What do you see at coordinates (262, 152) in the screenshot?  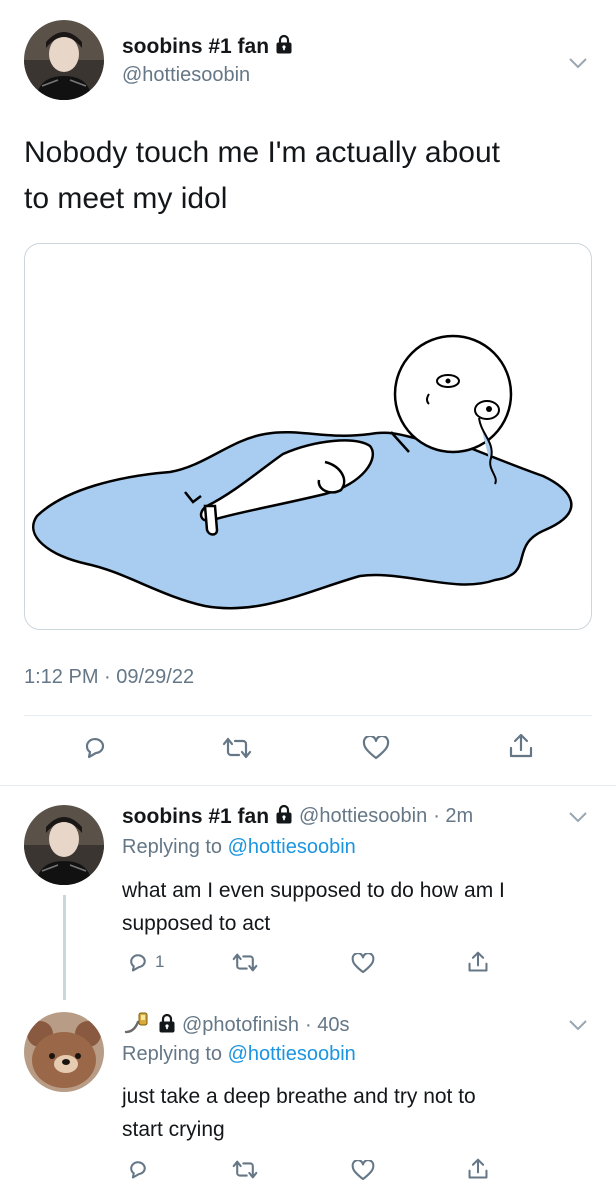 I see `tweet-text-line: Nobody touch me I'm actually about` at bounding box center [262, 152].